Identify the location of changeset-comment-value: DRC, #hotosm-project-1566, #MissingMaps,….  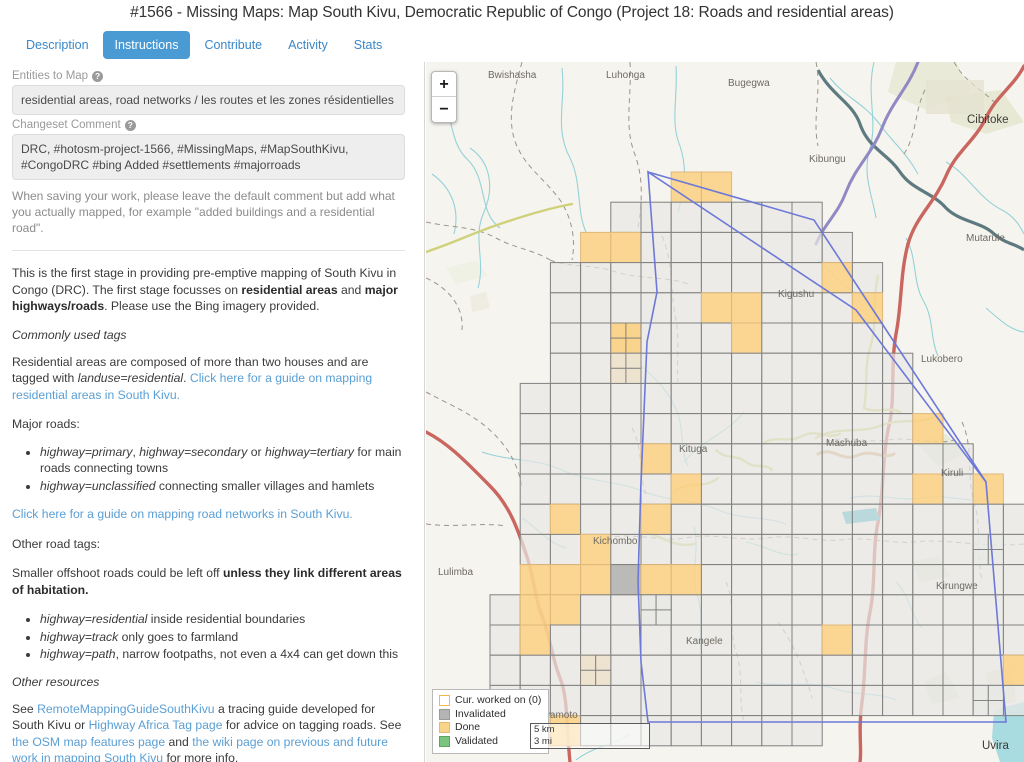
(208, 157).